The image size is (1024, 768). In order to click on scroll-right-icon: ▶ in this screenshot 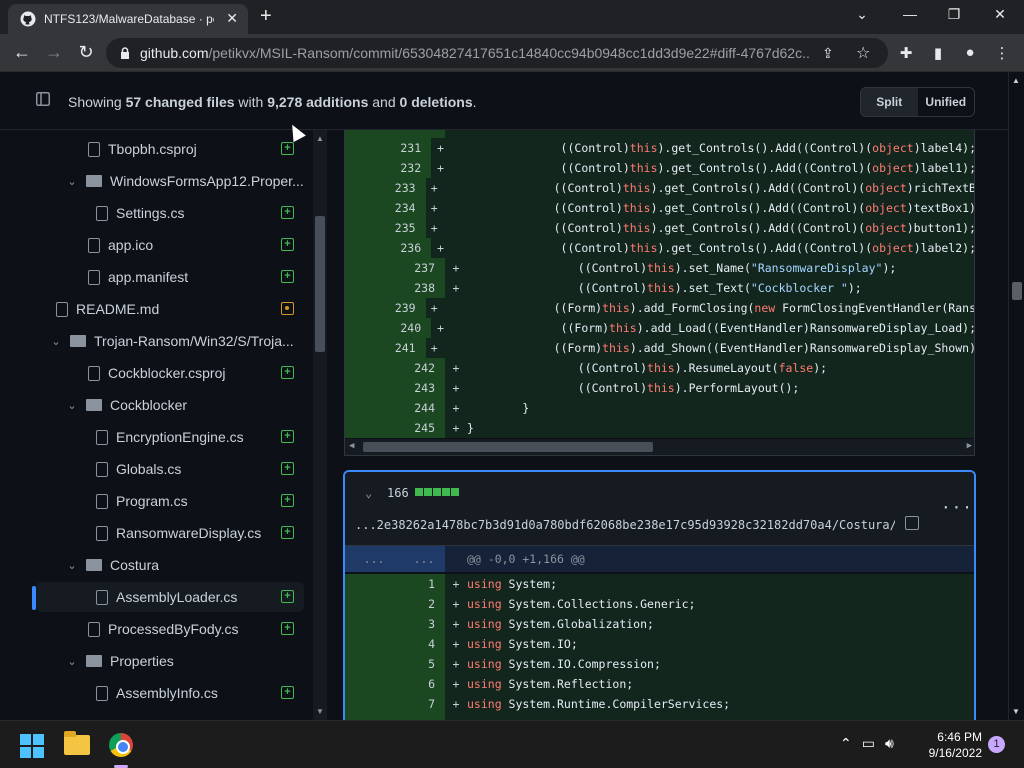, I will do `click(969, 446)`.